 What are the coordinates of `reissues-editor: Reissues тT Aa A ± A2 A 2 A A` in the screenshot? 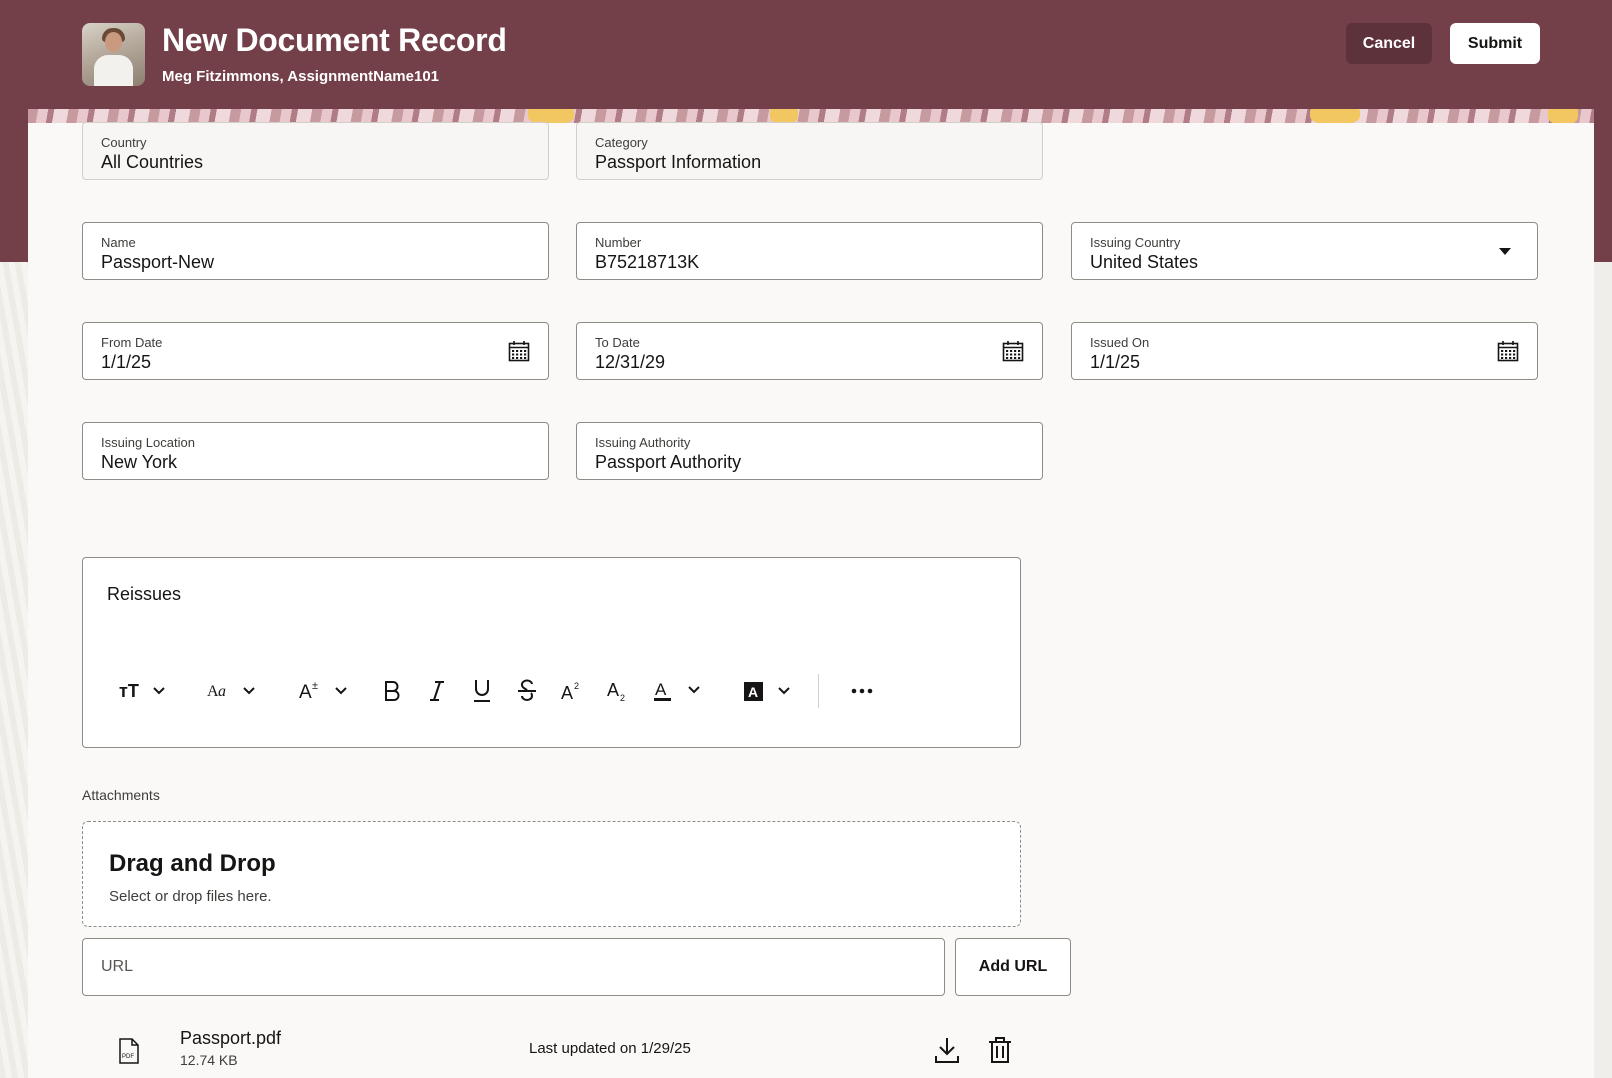 It's located at (551, 652).